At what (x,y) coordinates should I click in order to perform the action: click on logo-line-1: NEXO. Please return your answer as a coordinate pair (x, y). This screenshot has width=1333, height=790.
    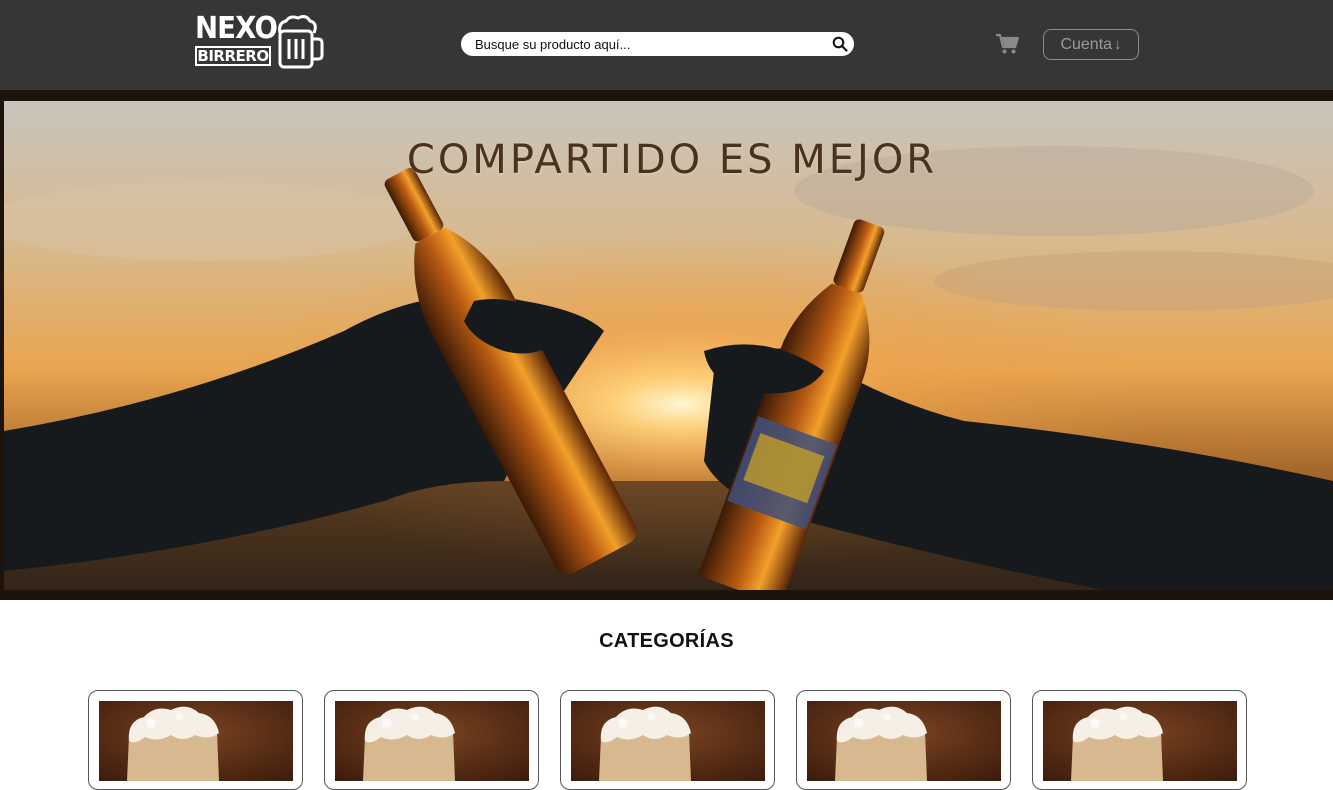
    Looking at the image, I should click on (236, 28).